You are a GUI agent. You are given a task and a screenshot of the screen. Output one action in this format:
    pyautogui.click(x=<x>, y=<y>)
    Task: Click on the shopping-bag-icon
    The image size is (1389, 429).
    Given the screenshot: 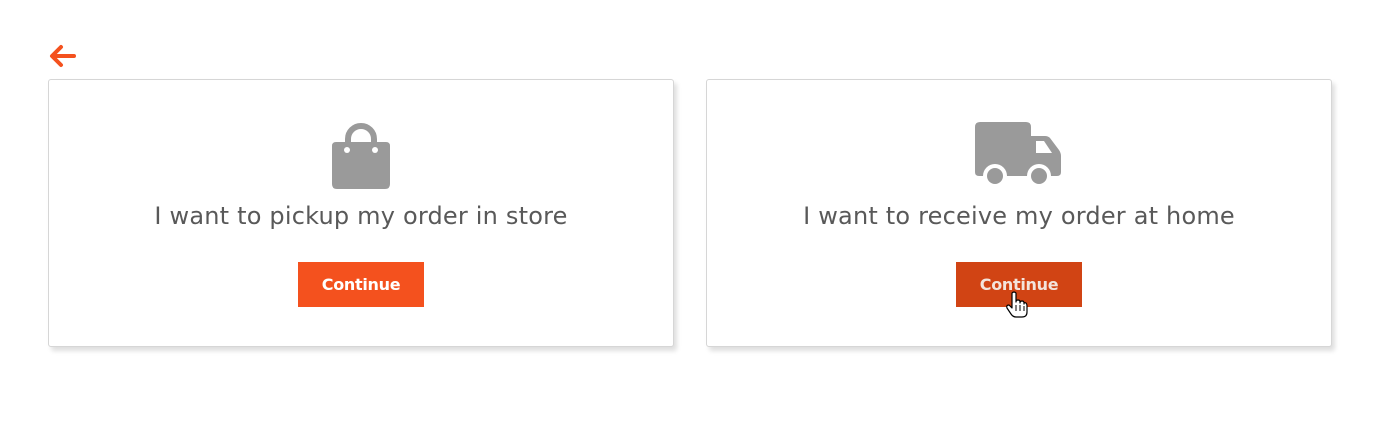 What is the action you would take?
    pyautogui.click(x=361, y=156)
    